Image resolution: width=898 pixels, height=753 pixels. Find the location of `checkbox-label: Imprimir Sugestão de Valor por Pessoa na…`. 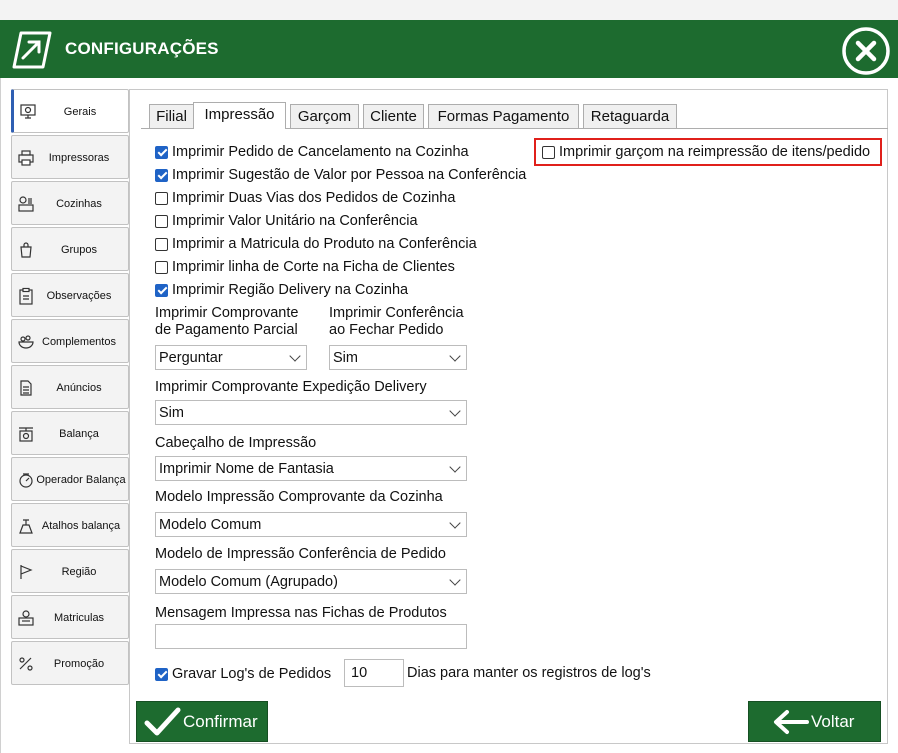

checkbox-label: Imprimir Sugestão de Valor por Pessoa na… is located at coordinates (349, 175).